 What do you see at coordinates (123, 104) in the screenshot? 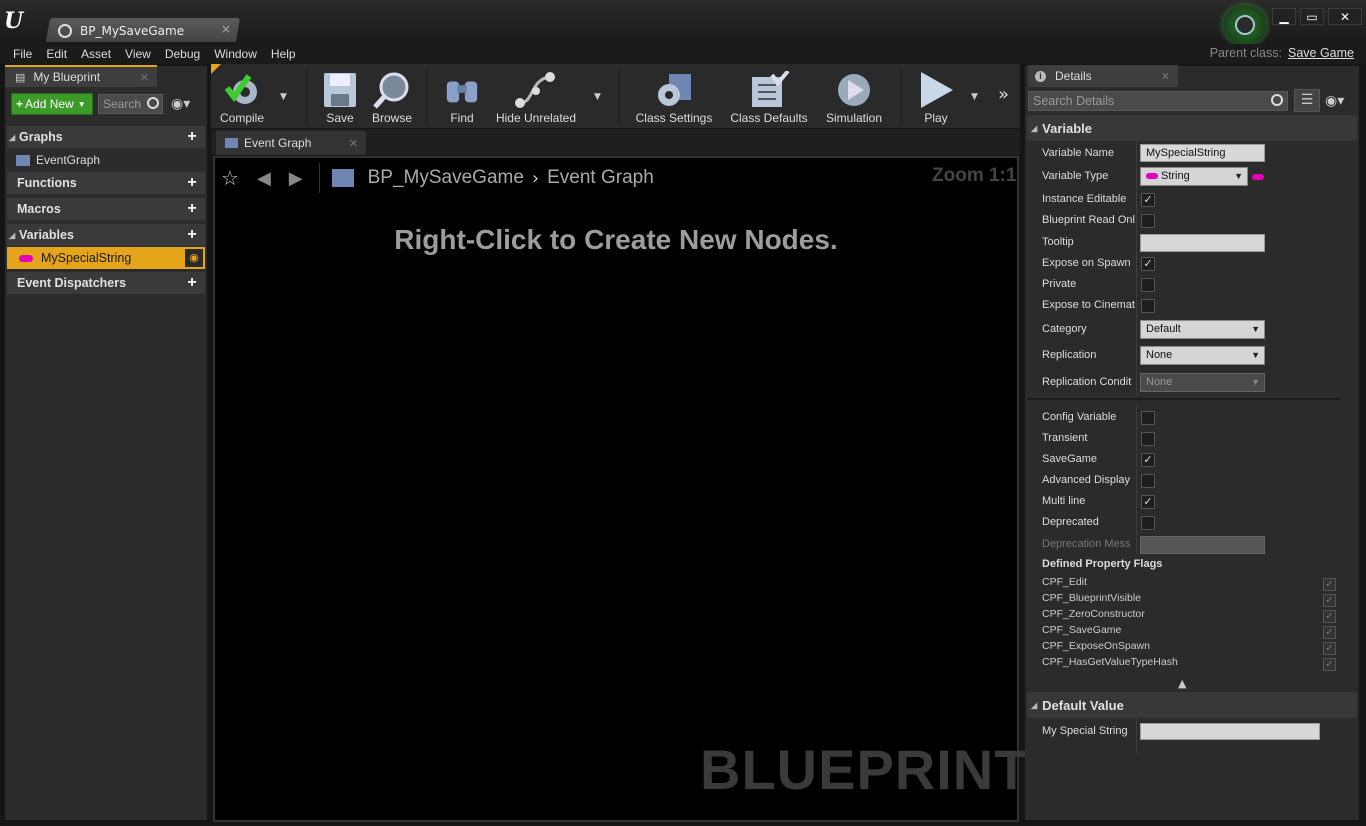
I see `my-blueprint-search-input` at bounding box center [123, 104].